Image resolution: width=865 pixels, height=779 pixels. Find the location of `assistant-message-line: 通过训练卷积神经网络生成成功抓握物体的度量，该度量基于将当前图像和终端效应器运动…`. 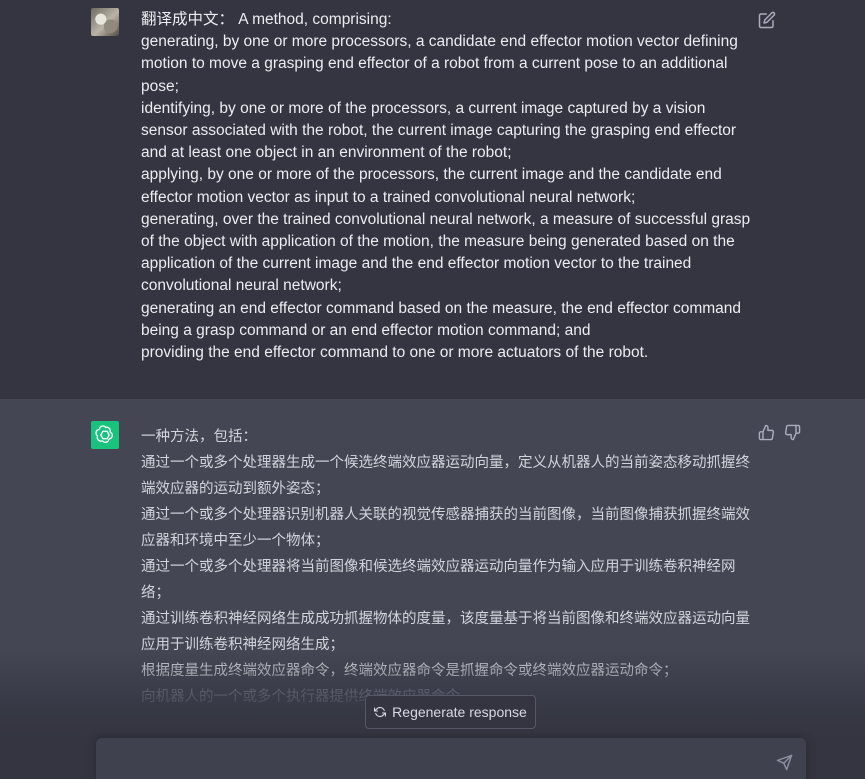

assistant-message-line: 通过训练卷积神经网络生成成功抓握物体的度量，该度量基于将当前图像和终端效应器运动… is located at coordinates (445, 632).